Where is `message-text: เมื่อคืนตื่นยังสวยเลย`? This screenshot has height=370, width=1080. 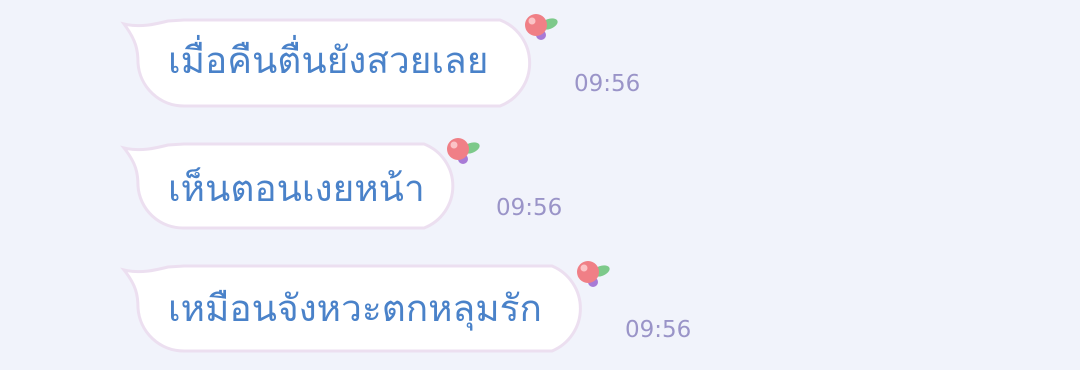 message-text: เมื่อคืนตื่นยังสวยเลย is located at coordinates (328, 60).